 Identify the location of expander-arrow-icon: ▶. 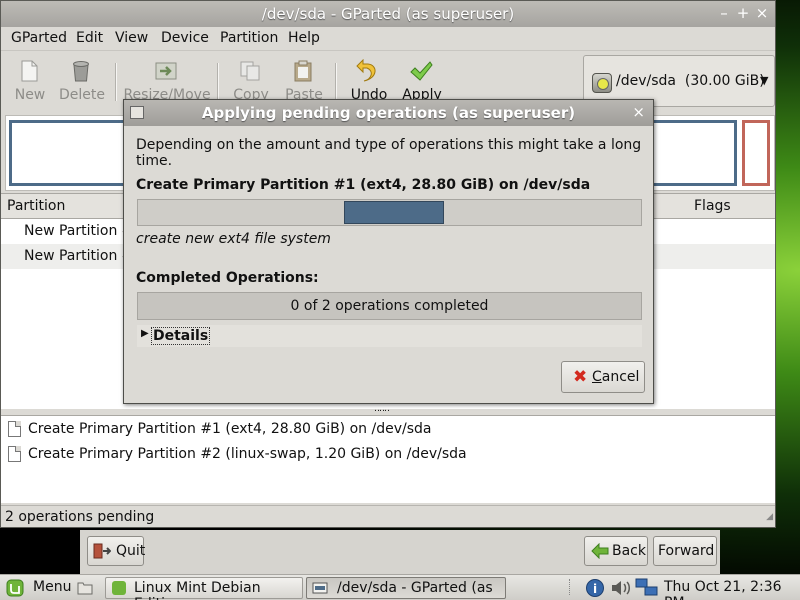
(145, 333).